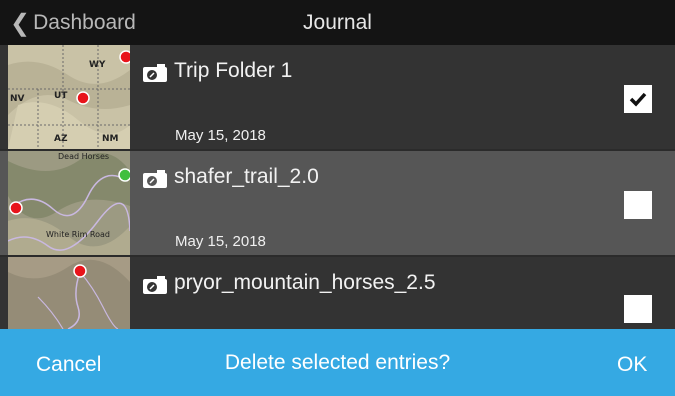 The height and width of the screenshot is (396, 675). What do you see at coordinates (305, 282) in the screenshot?
I see `entry-title: pryor_mountain_horses_2.5` at bounding box center [305, 282].